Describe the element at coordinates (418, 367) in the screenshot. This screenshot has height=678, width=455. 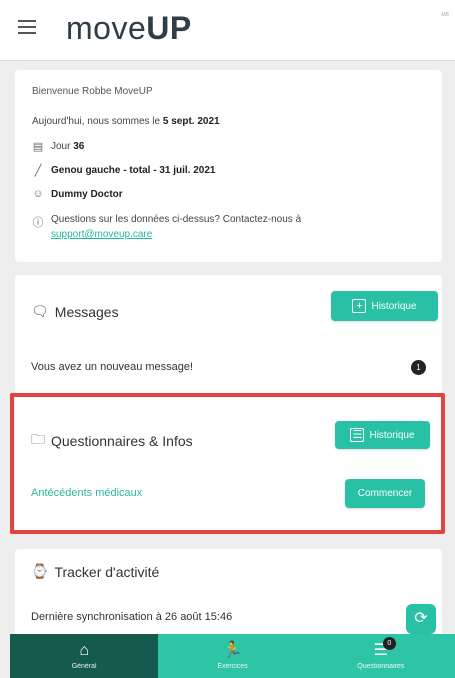
I see `message-count-badge: 1` at that location.